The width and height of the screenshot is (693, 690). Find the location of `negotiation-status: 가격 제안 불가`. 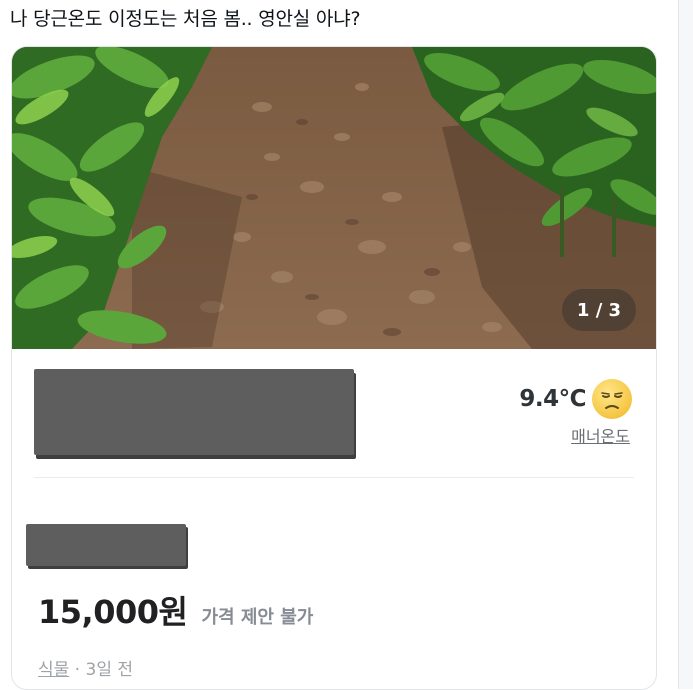

negotiation-status: 가격 제안 불가 is located at coordinates (257, 617).